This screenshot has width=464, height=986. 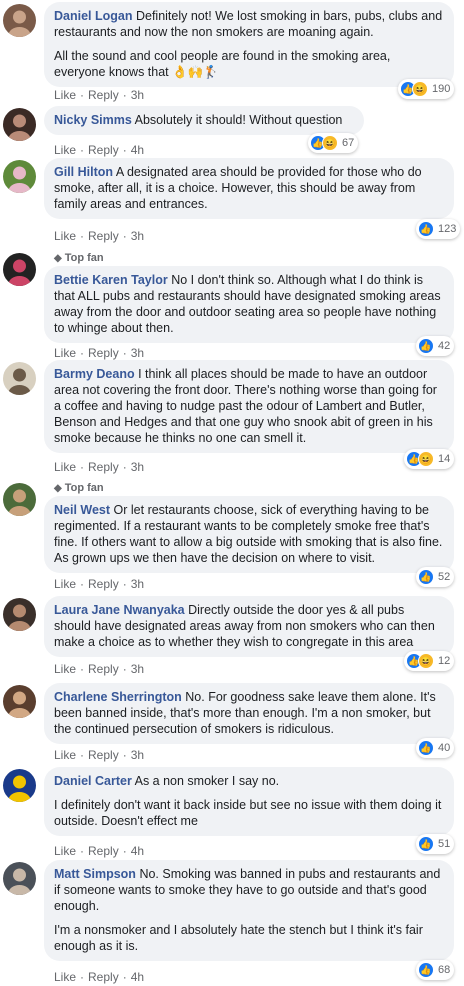 What do you see at coordinates (429, 459) in the screenshot?
I see `reaction-summary: 👍 😆 14` at bounding box center [429, 459].